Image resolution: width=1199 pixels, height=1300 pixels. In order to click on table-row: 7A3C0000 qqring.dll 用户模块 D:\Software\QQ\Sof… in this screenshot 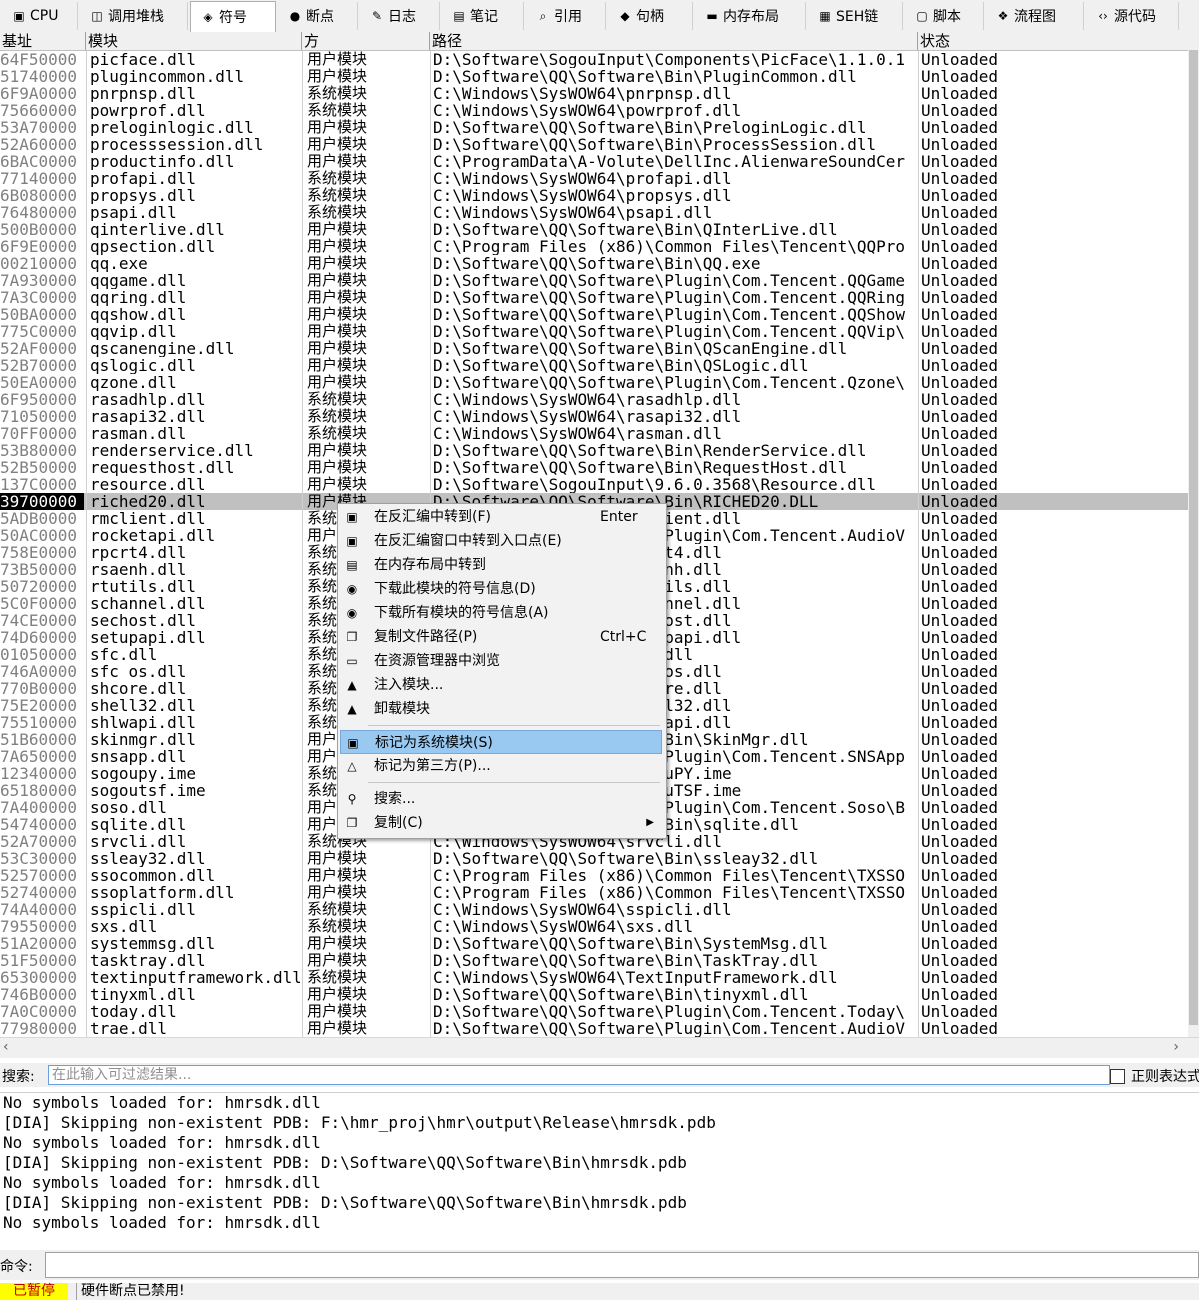, I will do `click(594, 297)`.